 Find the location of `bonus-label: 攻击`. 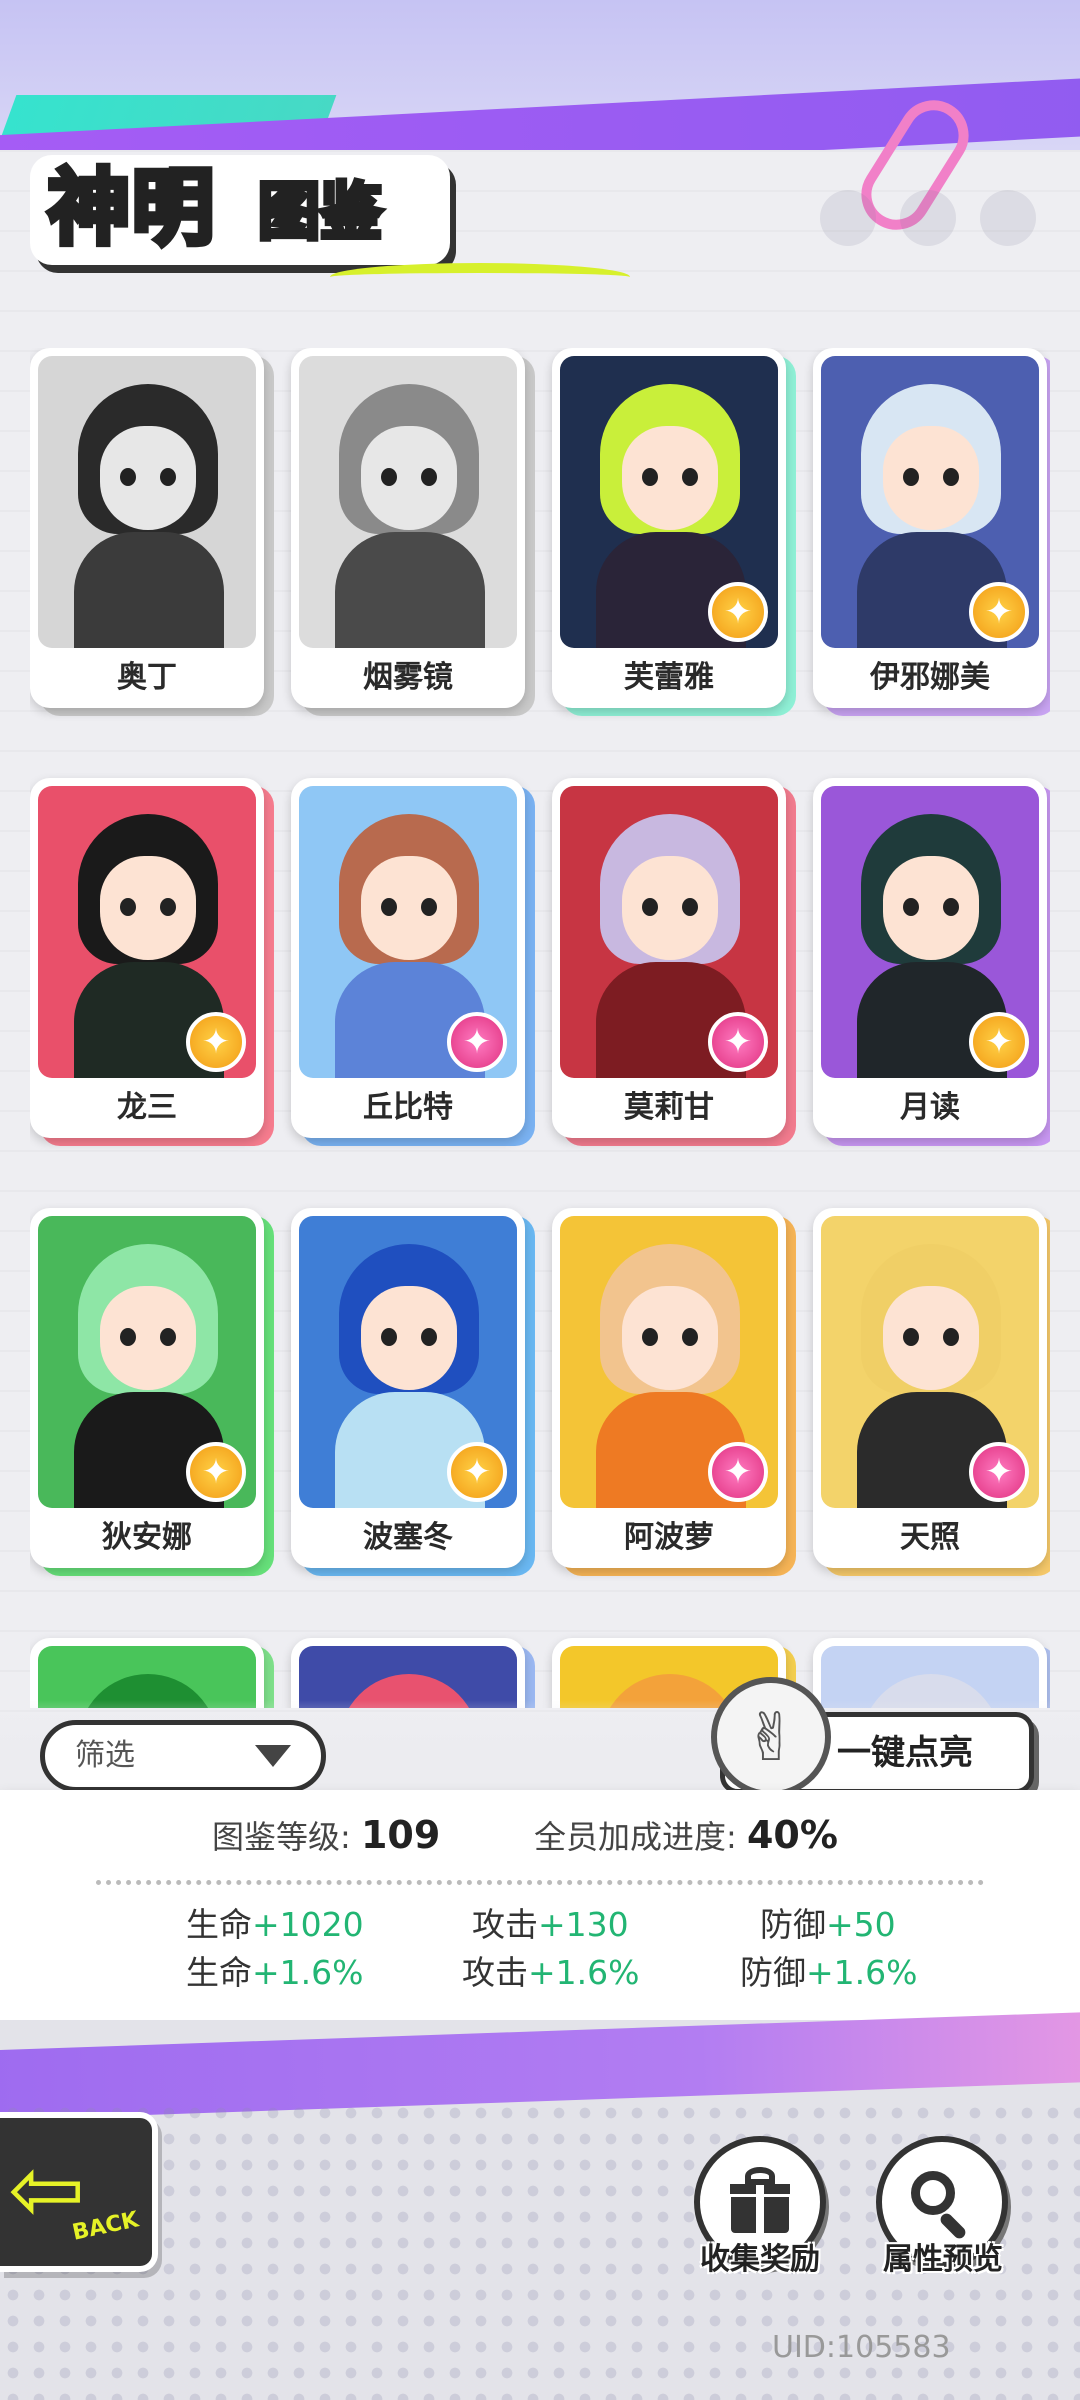

bonus-label: 攻击 is located at coordinates (505, 1924).